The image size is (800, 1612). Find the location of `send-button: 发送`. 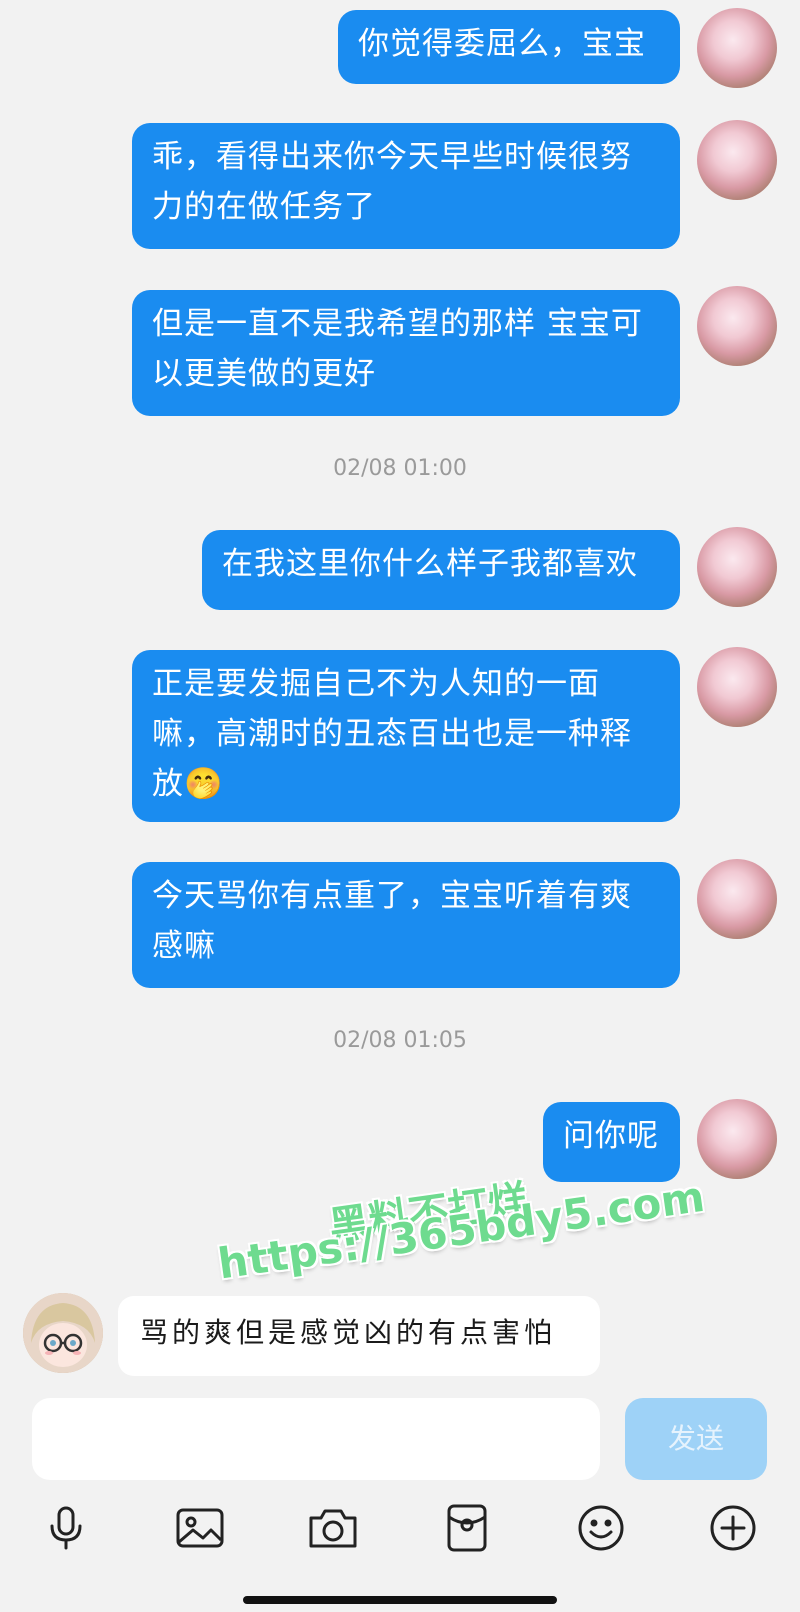

send-button: 发送 is located at coordinates (696, 1439).